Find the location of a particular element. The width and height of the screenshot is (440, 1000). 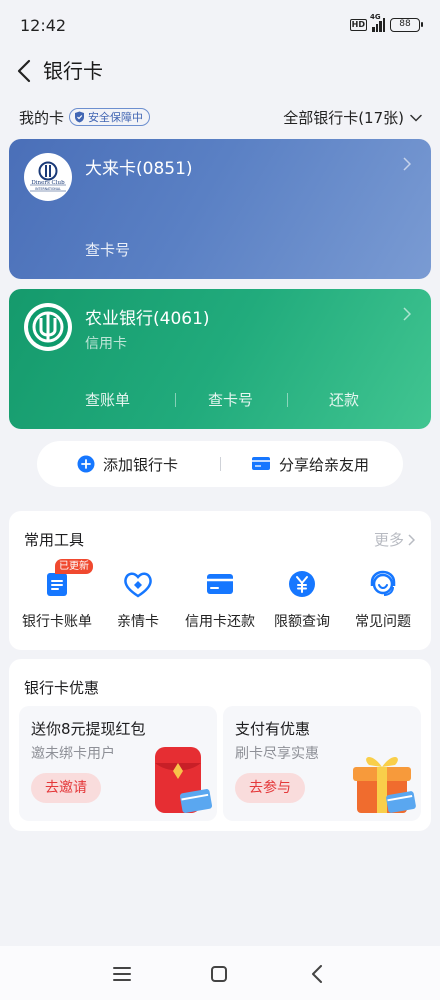

promo-title: 送你8元提现红包 is located at coordinates (88, 729).